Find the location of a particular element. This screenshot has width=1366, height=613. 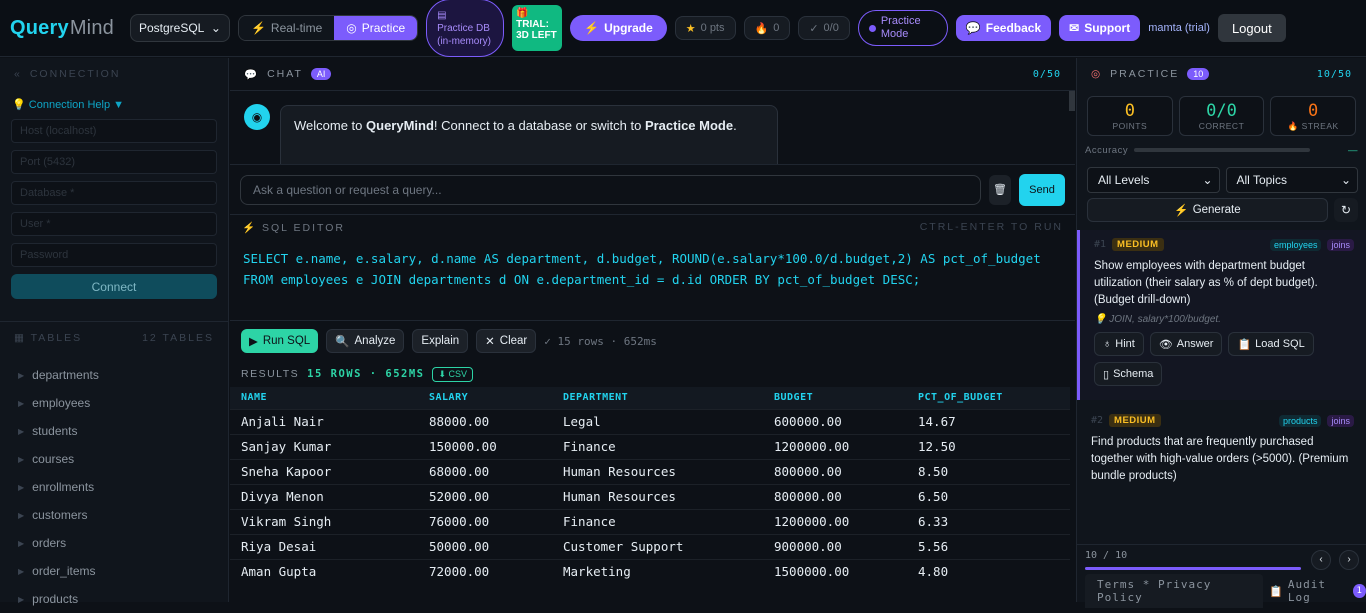

support-button: ✉ Support is located at coordinates (1100, 28).